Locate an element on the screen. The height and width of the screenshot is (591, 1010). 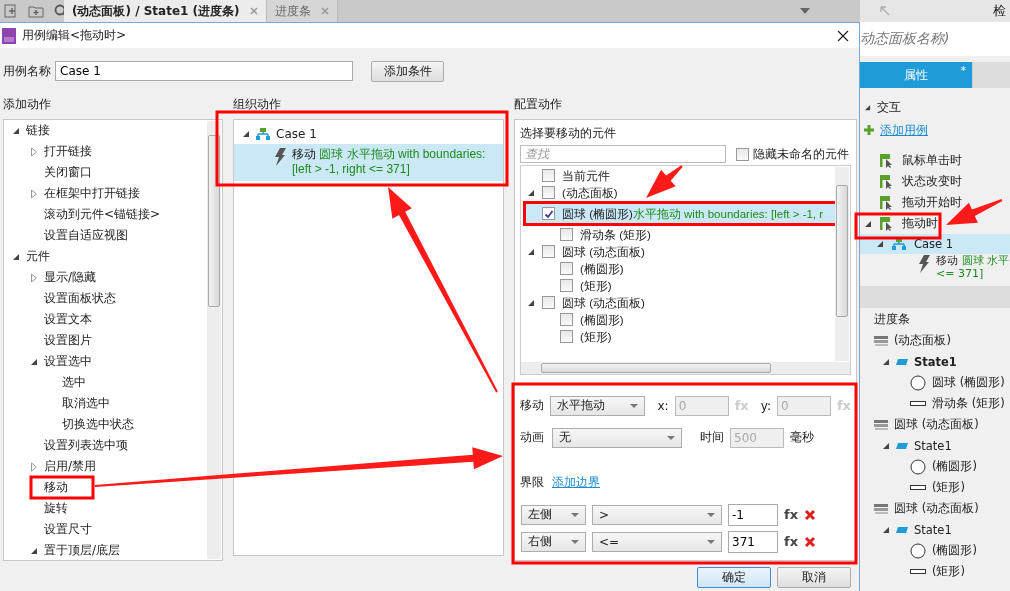
action-tree-item: 滚动到元件<锚链接> is located at coordinates (102, 214).